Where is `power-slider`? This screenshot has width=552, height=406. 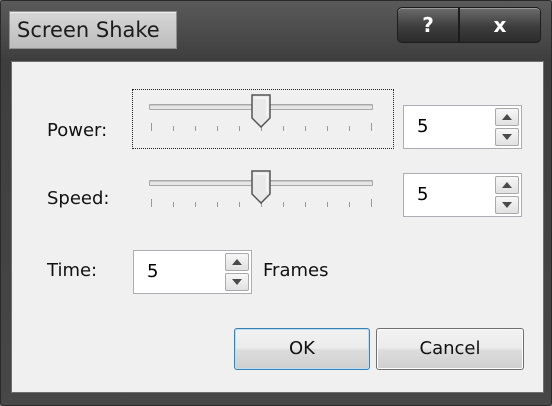
power-slider is located at coordinates (263, 119).